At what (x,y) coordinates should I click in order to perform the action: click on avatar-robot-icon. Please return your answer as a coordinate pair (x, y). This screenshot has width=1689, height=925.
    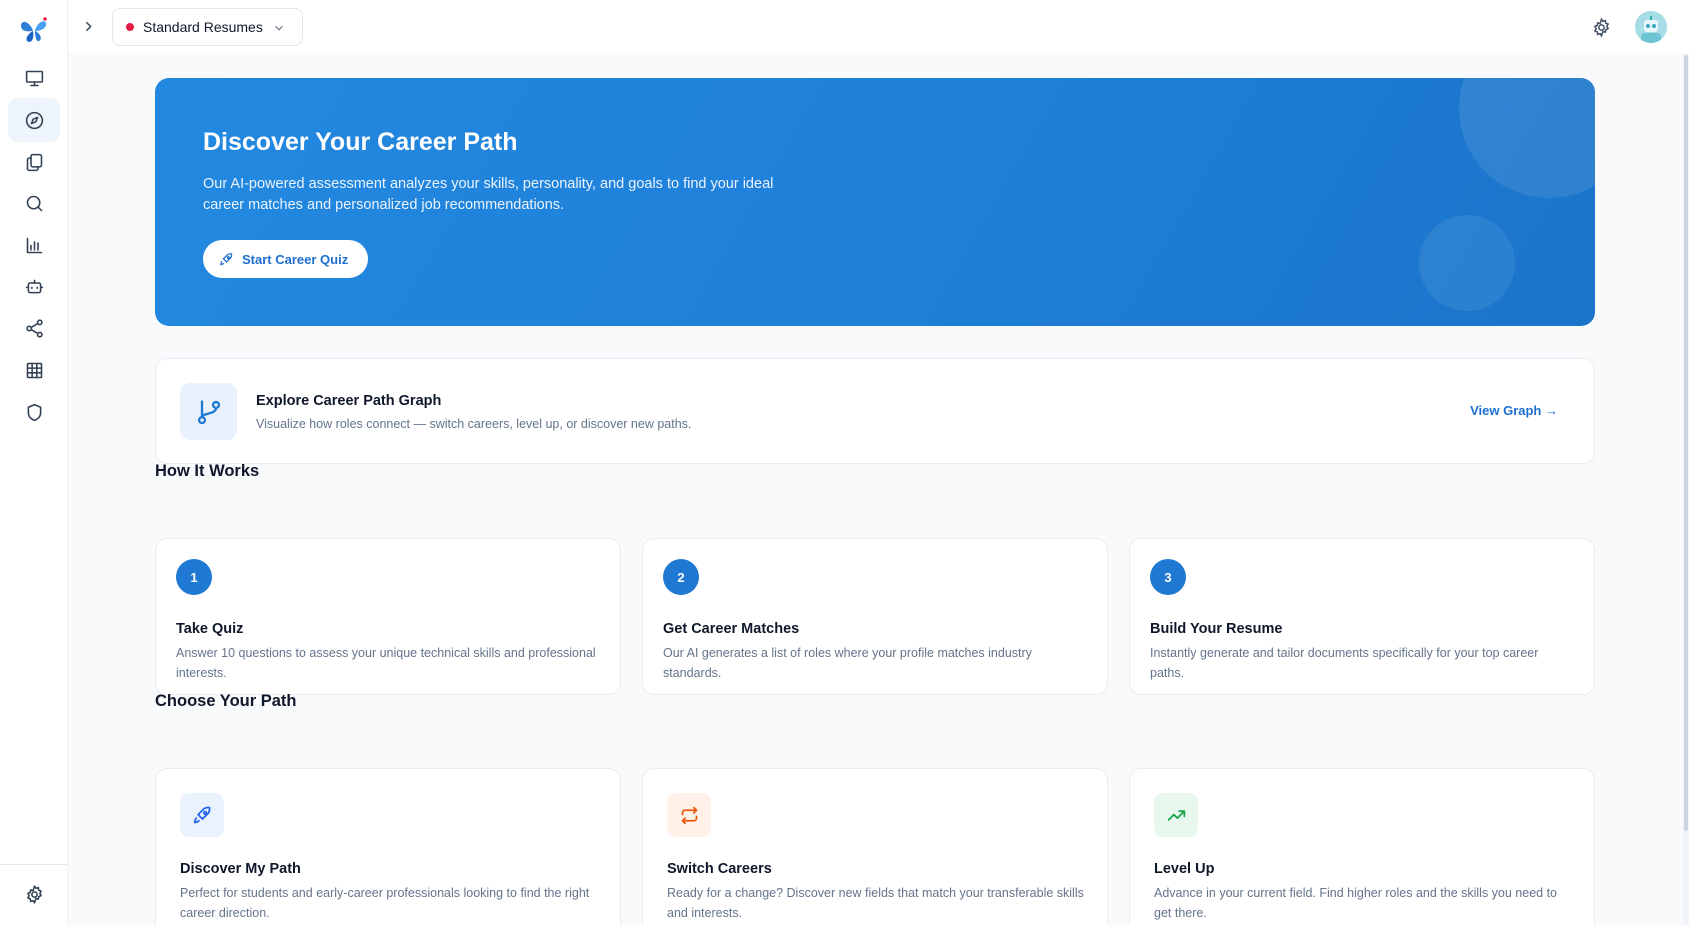
    Looking at the image, I should click on (1651, 27).